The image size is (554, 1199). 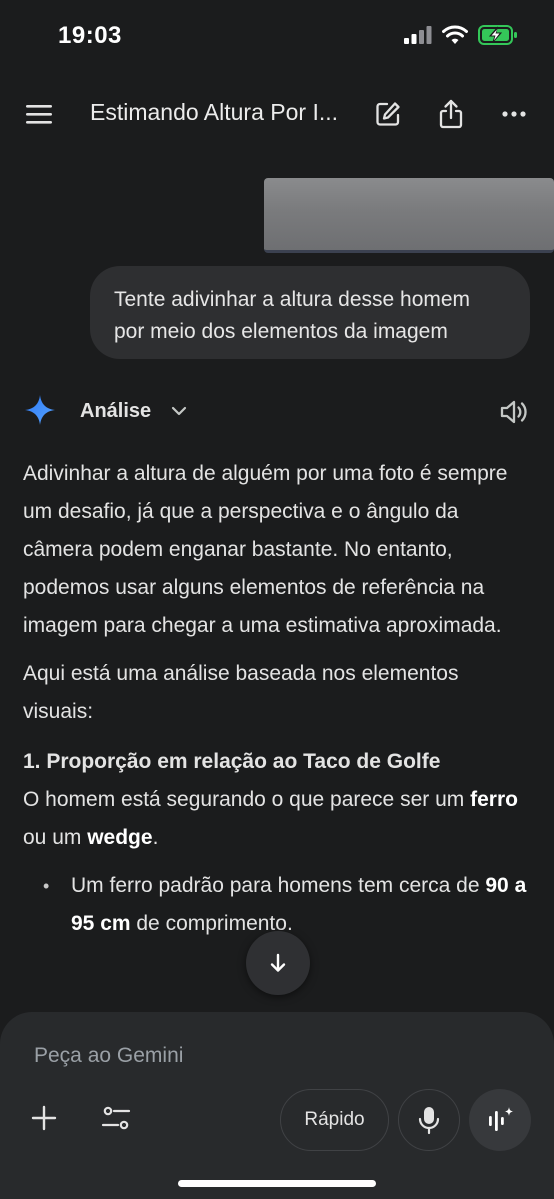 I want to click on model-label: Análise, so click(x=115, y=411).